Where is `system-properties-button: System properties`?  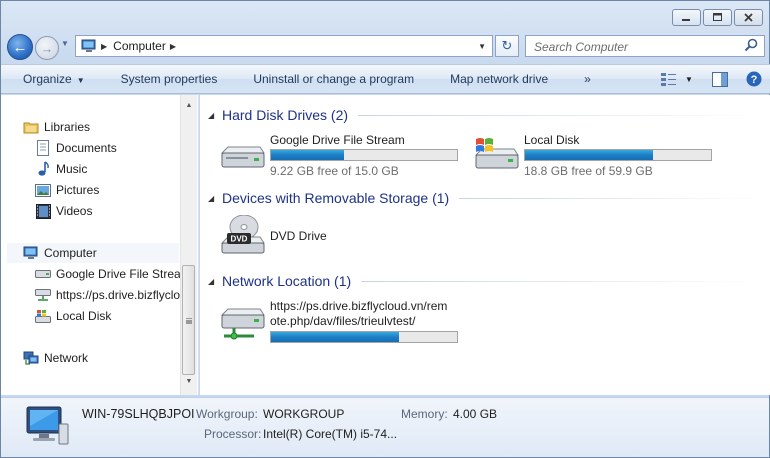
system-properties-button: System properties is located at coordinates (176, 79).